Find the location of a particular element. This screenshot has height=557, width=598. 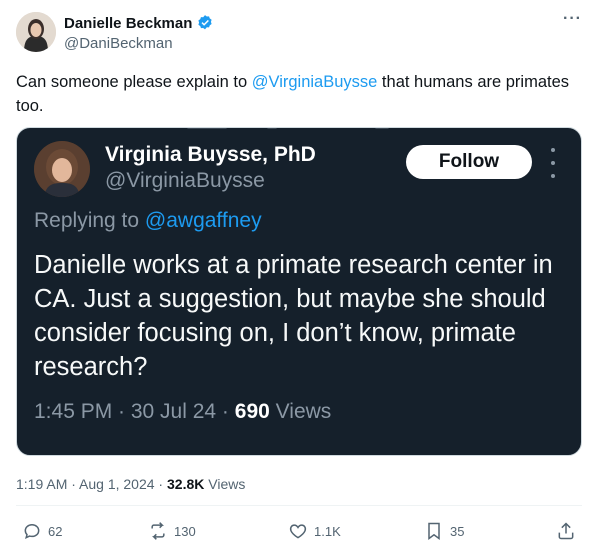

bookmark-button: 35 is located at coordinates (444, 531).